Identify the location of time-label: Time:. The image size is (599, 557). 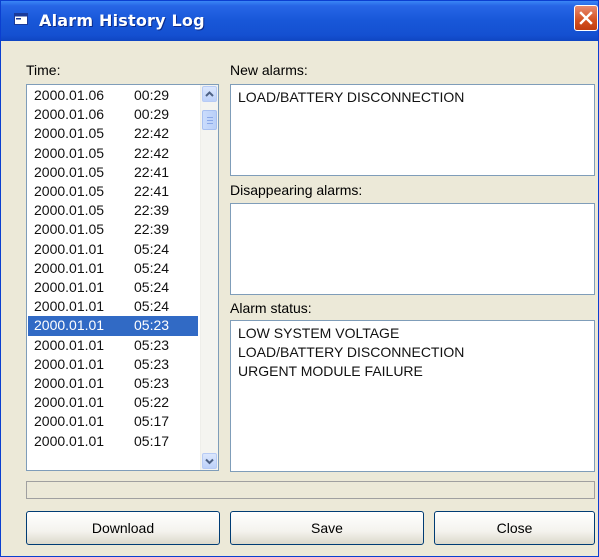
(43, 70).